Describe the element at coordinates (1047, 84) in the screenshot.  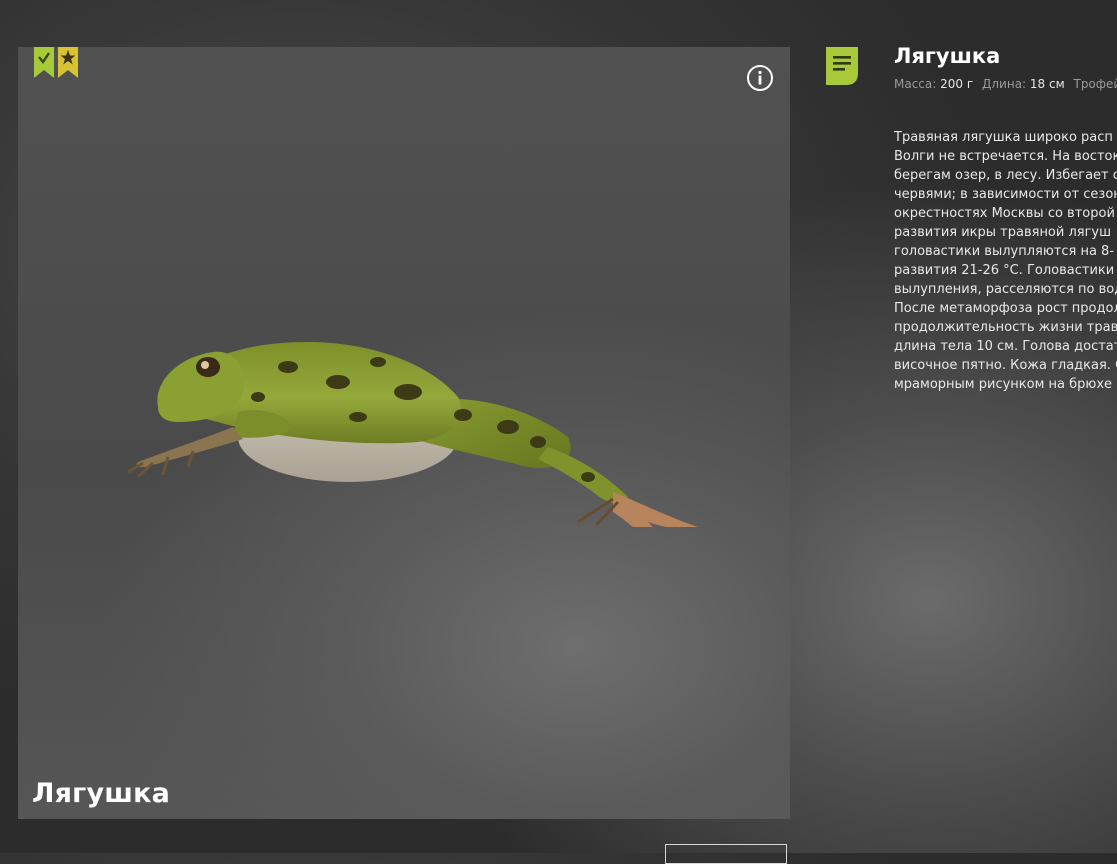
I see `stat-length-value: 18 см` at that location.